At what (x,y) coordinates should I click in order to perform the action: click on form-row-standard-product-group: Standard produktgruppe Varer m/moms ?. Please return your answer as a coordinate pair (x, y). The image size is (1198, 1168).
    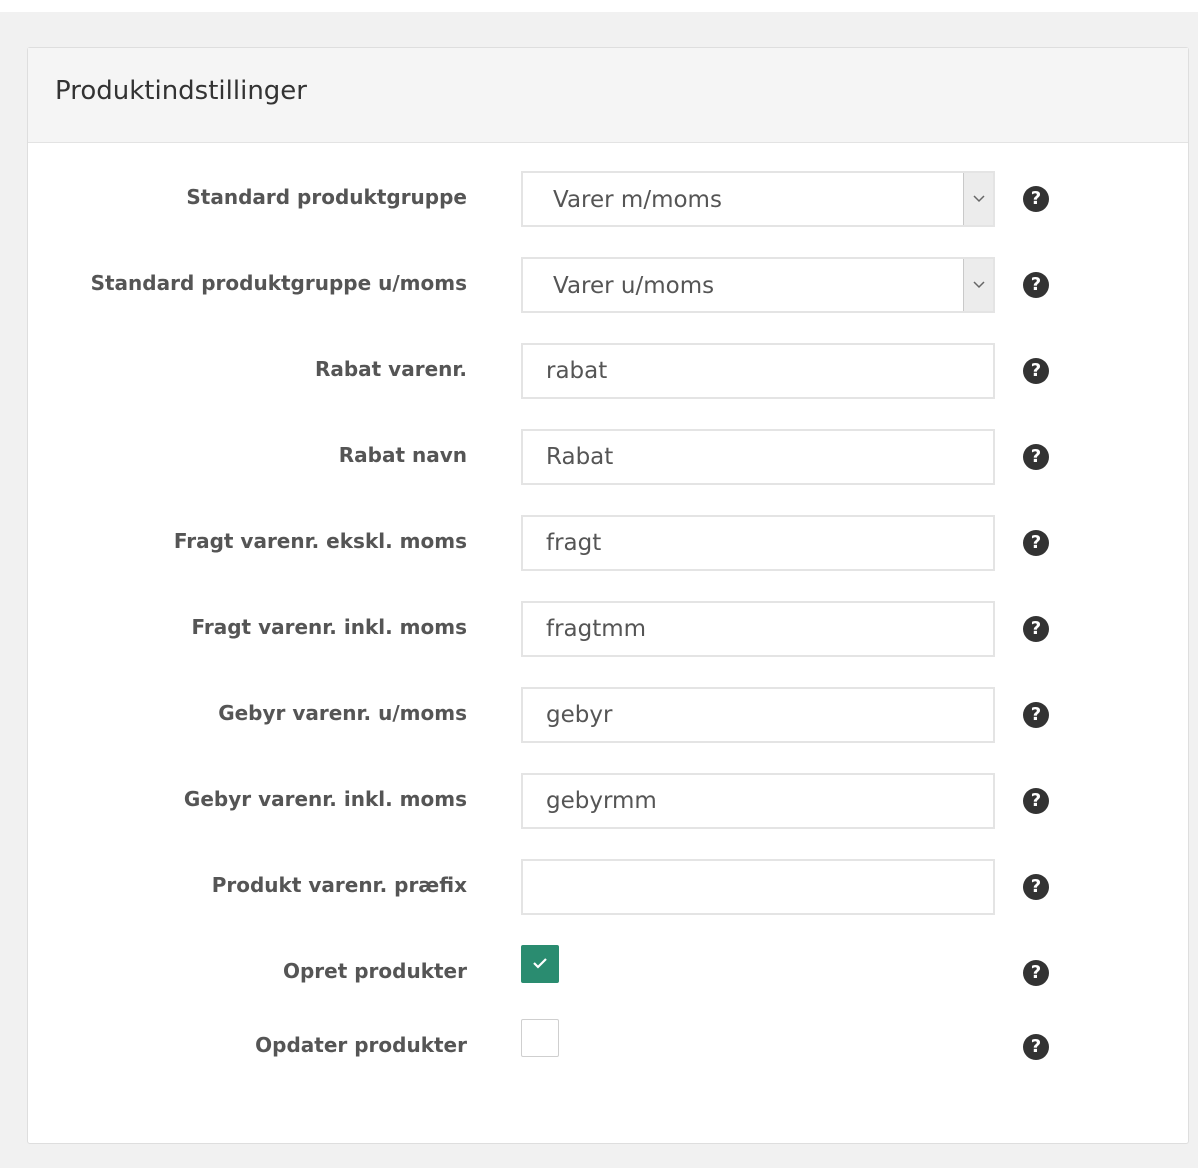
    Looking at the image, I should click on (608, 200).